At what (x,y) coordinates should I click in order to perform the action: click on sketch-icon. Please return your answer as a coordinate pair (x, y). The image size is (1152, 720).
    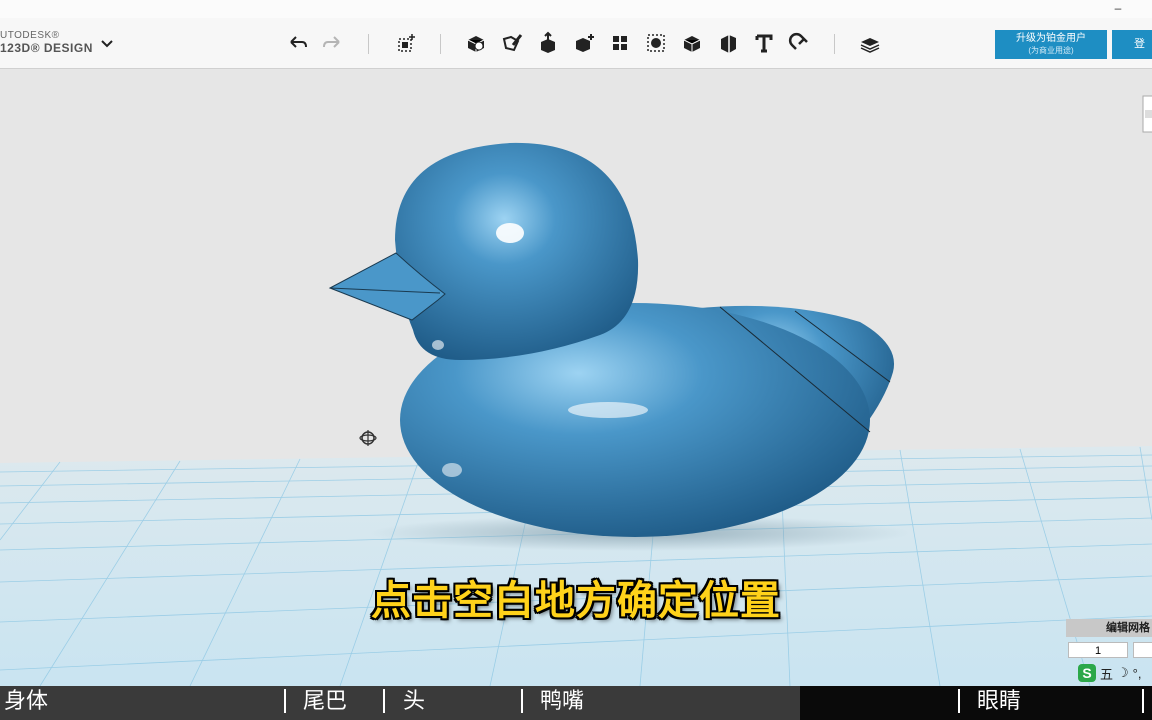
    Looking at the image, I should click on (512, 43).